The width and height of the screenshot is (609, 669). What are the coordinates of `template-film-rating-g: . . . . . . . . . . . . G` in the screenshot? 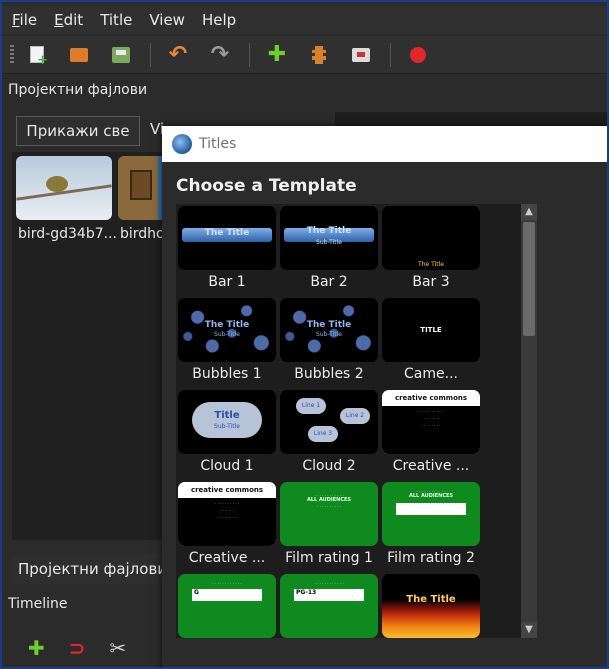 It's located at (227, 606).